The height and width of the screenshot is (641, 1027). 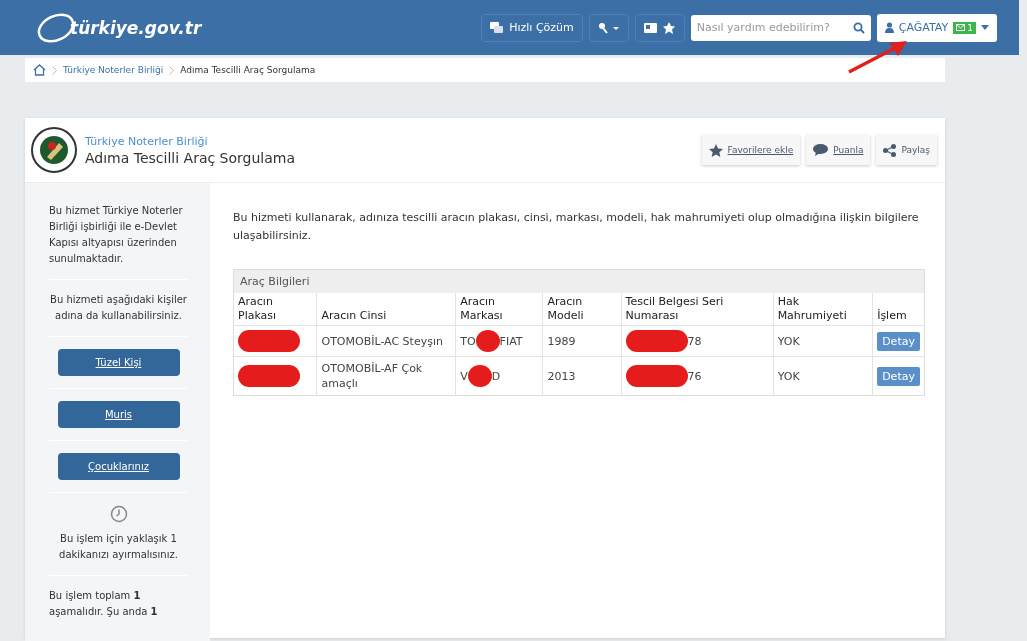 What do you see at coordinates (936, 27) in the screenshot?
I see `user-menu-button: ÇAĞATAY 1` at bounding box center [936, 27].